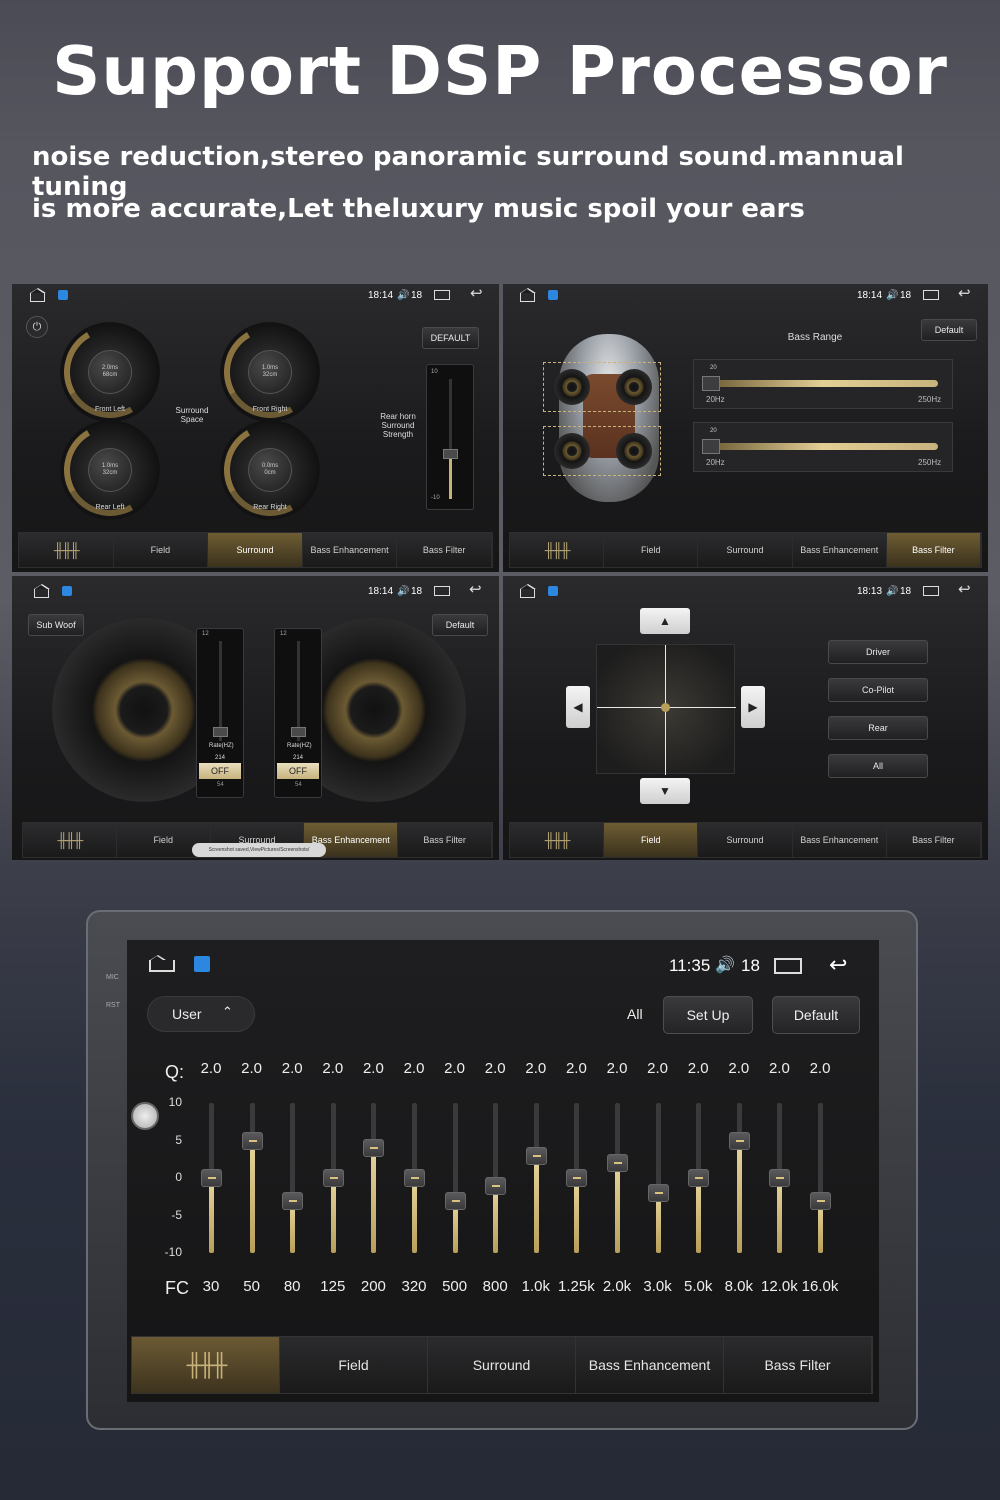  Describe the element at coordinates (635, 1014) in the screenshot. I see `all-label: All` at that location.